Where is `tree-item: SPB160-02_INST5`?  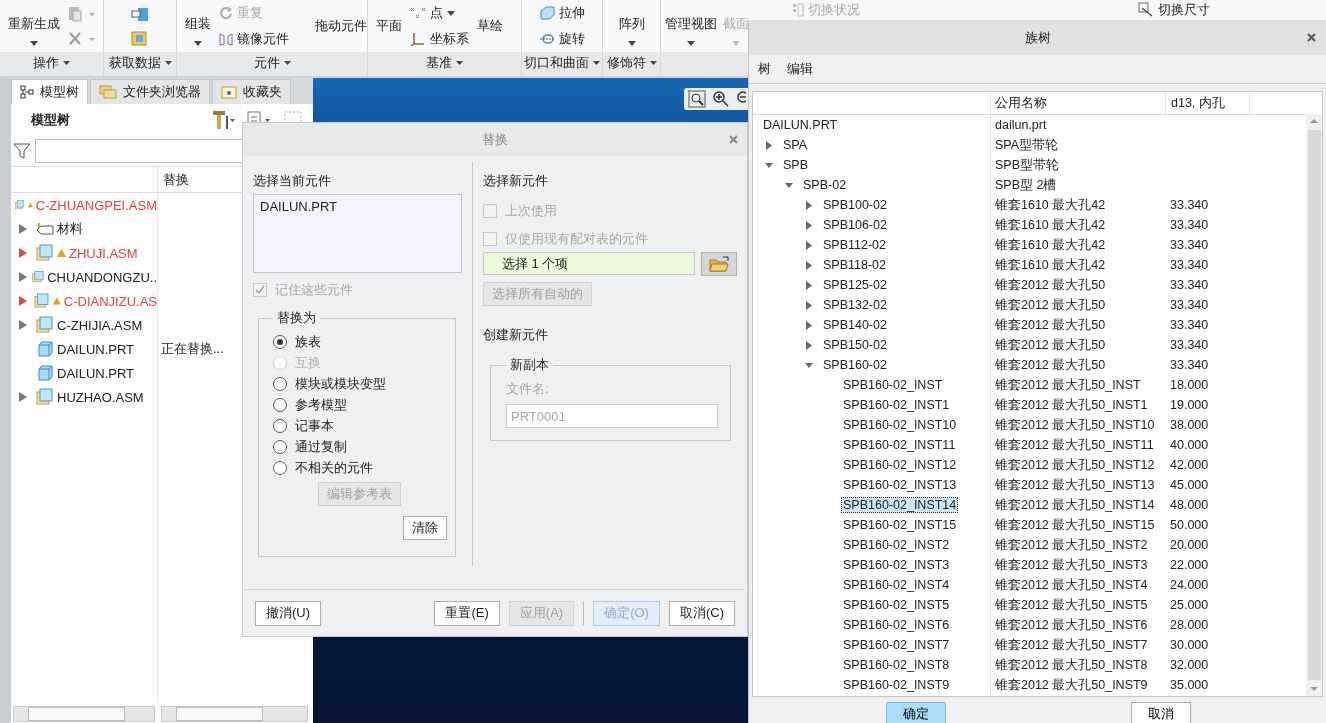
tree-item: SPB160-02_INST5 is located at coordinates (896, 605).